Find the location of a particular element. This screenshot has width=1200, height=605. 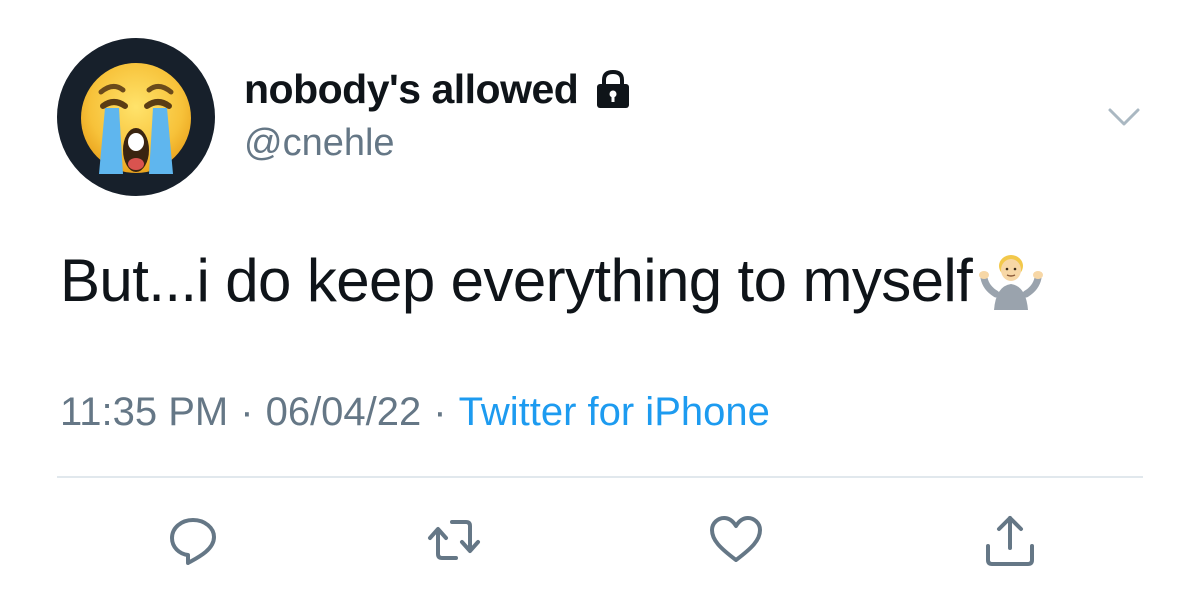

reply-button is located at coordinates (193, 540).